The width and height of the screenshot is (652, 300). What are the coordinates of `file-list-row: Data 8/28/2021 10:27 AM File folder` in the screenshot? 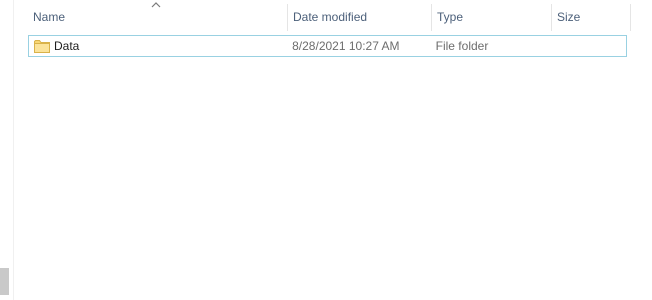 It's located at (327, 46).